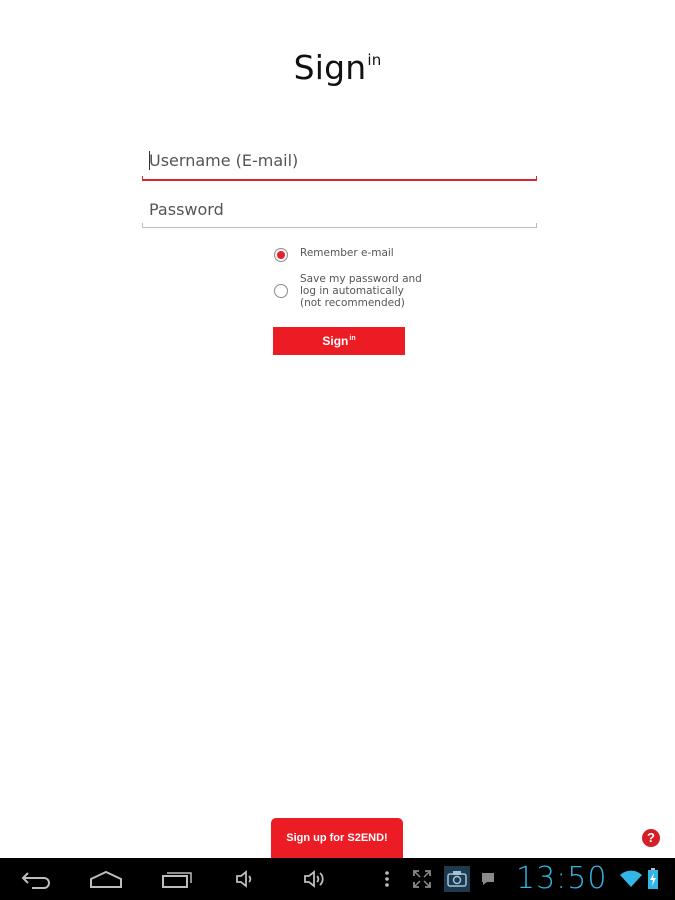 This screenshot has width=675, height=900. What do you see at coordinates (339, 180) in the screenshot?
I see `username-underline` at bounding box center [339, 180].